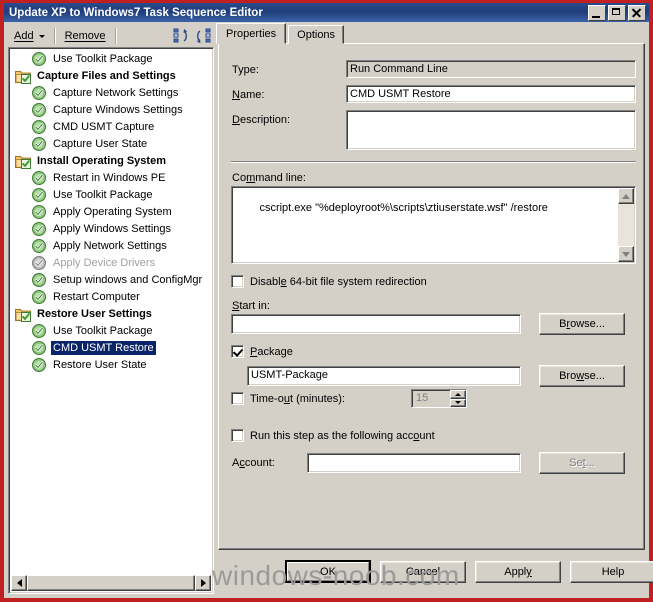  I want to click on tree-item: Restore User State, so click(111, 364).